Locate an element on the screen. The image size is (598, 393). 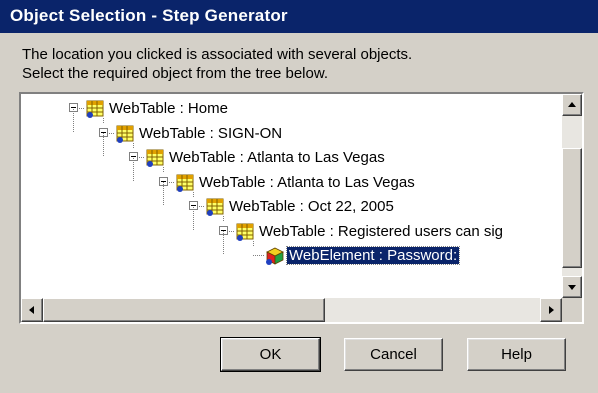
ok-button: OK is located at coordinates (270, 354).